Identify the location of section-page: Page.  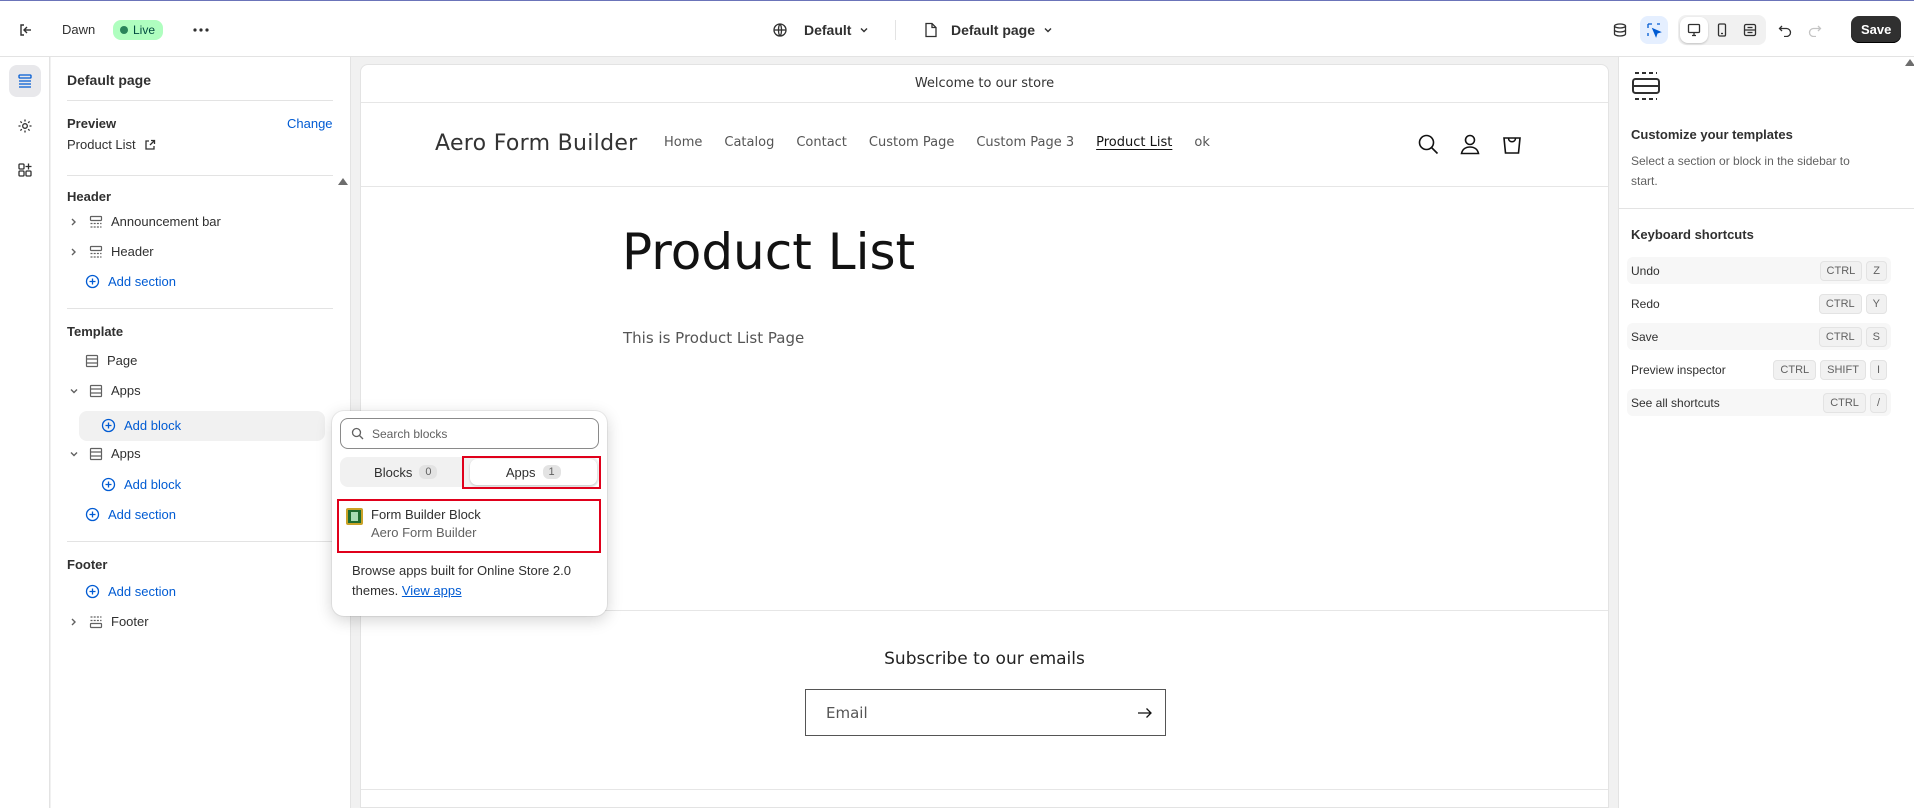
(111, 360).